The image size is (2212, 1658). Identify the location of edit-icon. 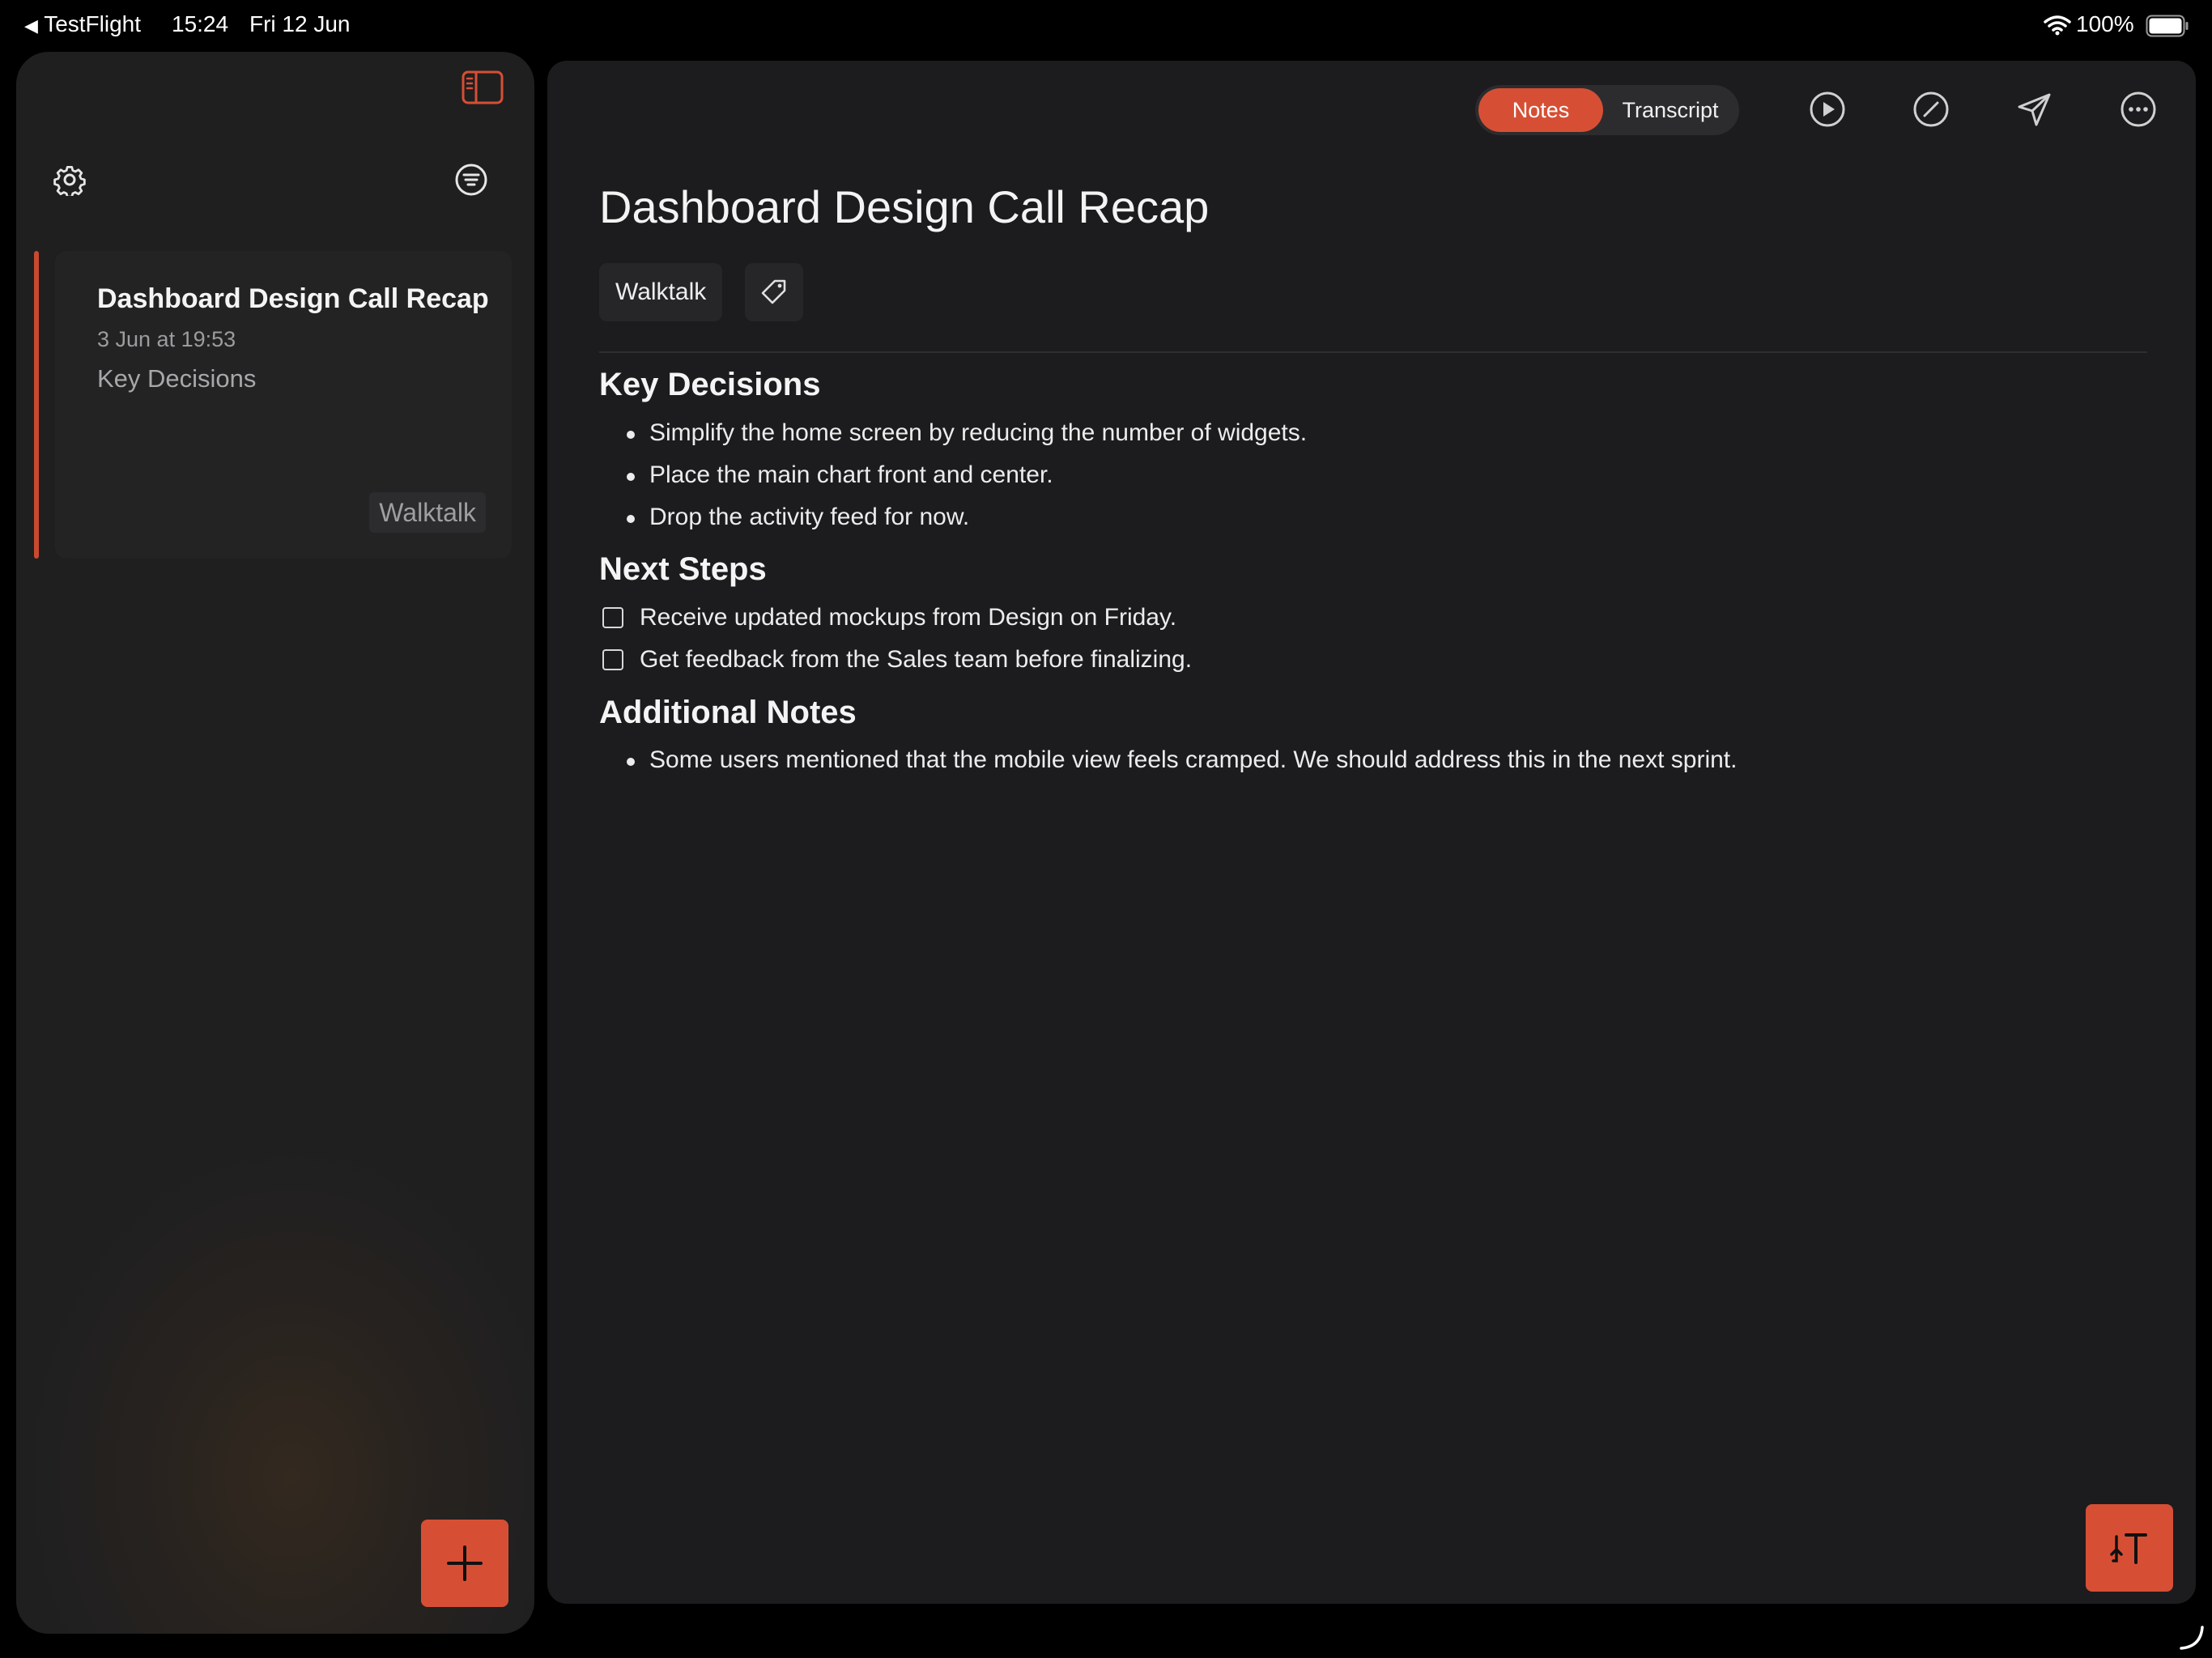
(1931, 109).